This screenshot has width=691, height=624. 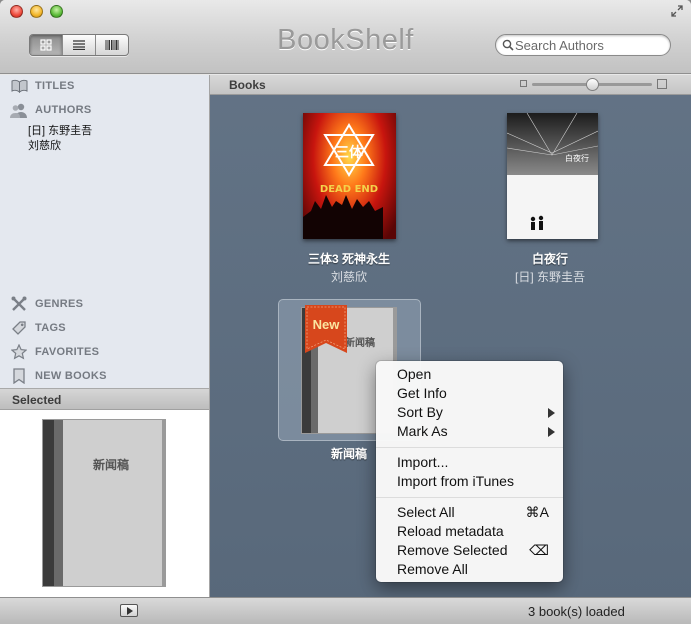 I want to click on zoom-slider-knob, so click(x=592, y=84).